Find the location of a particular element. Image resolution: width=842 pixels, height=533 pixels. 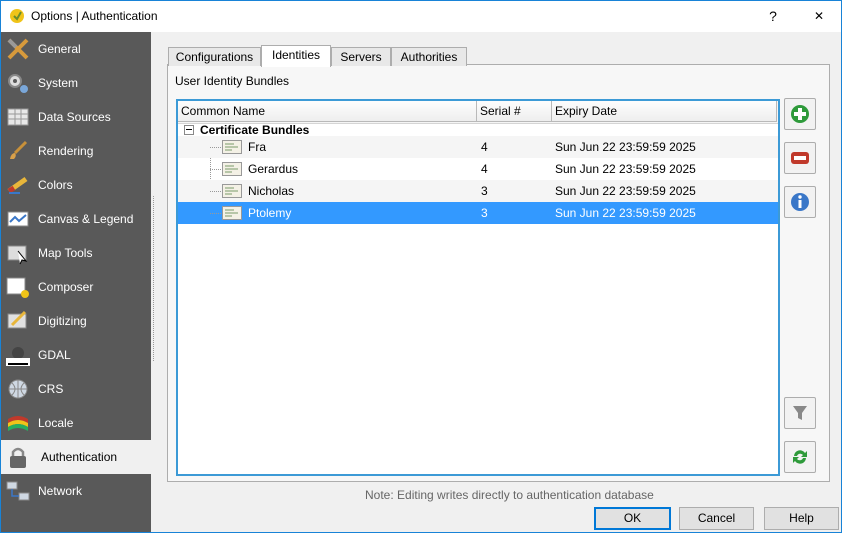

add-identity-button is located at coordinates (800, 114).